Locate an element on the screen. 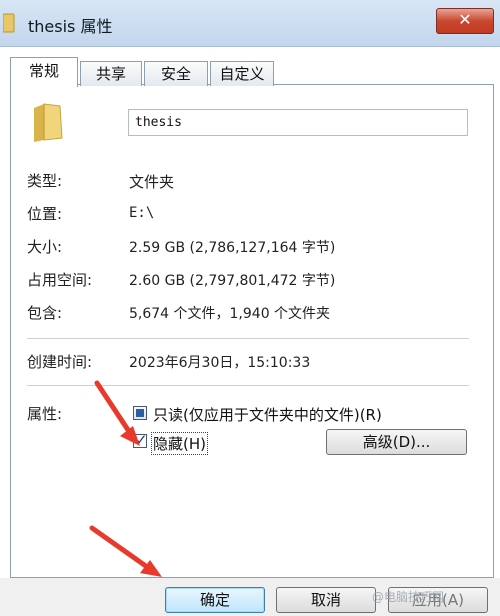 The image size is (500, 616). tab-security: 安全 is located at coordinates (176, 73).